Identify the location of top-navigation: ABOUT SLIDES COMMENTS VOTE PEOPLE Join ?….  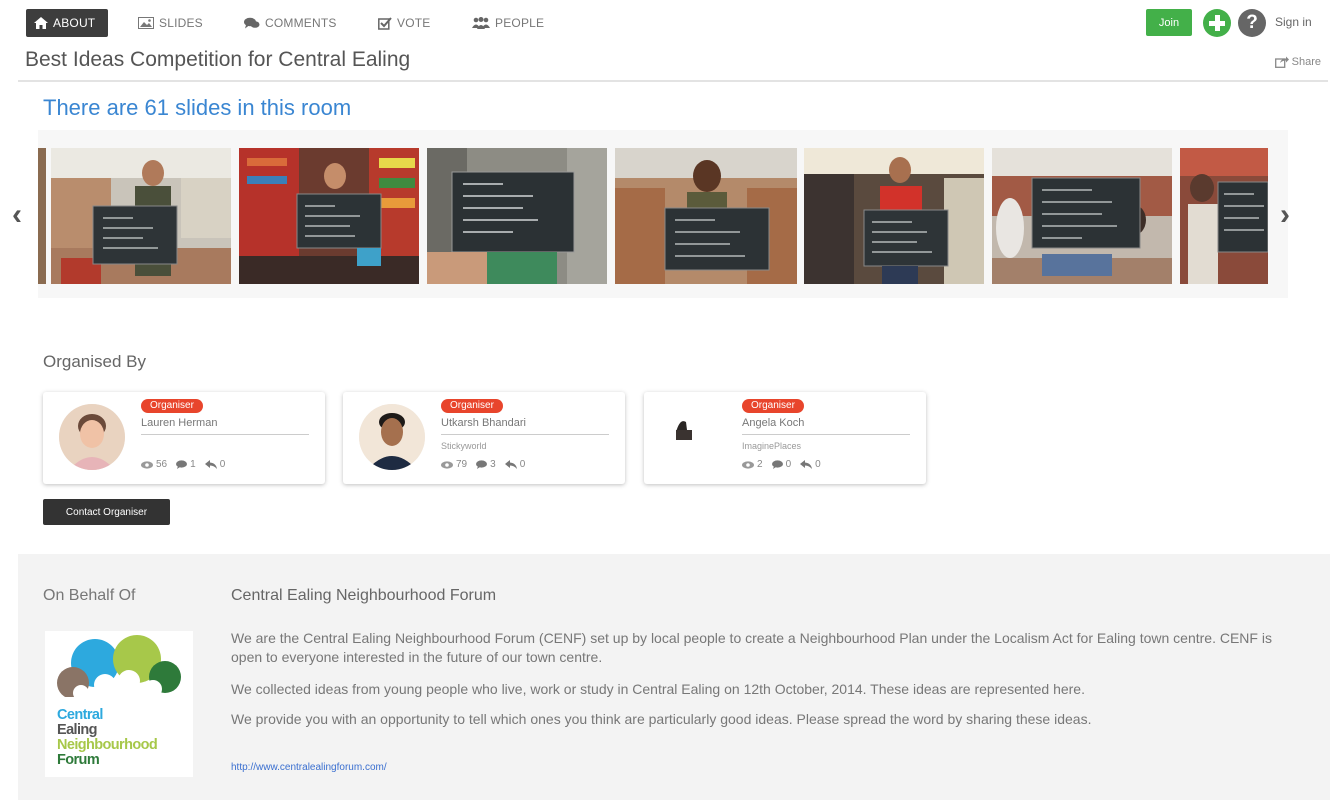
(670, 24).